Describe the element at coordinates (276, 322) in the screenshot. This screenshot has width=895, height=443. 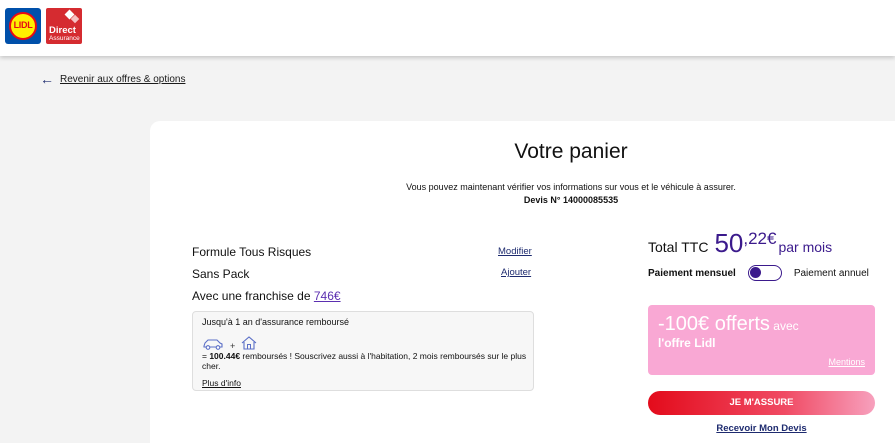
I see `refund-headline: Jusqu'à 1 an d'assurance remboursé` at that location.